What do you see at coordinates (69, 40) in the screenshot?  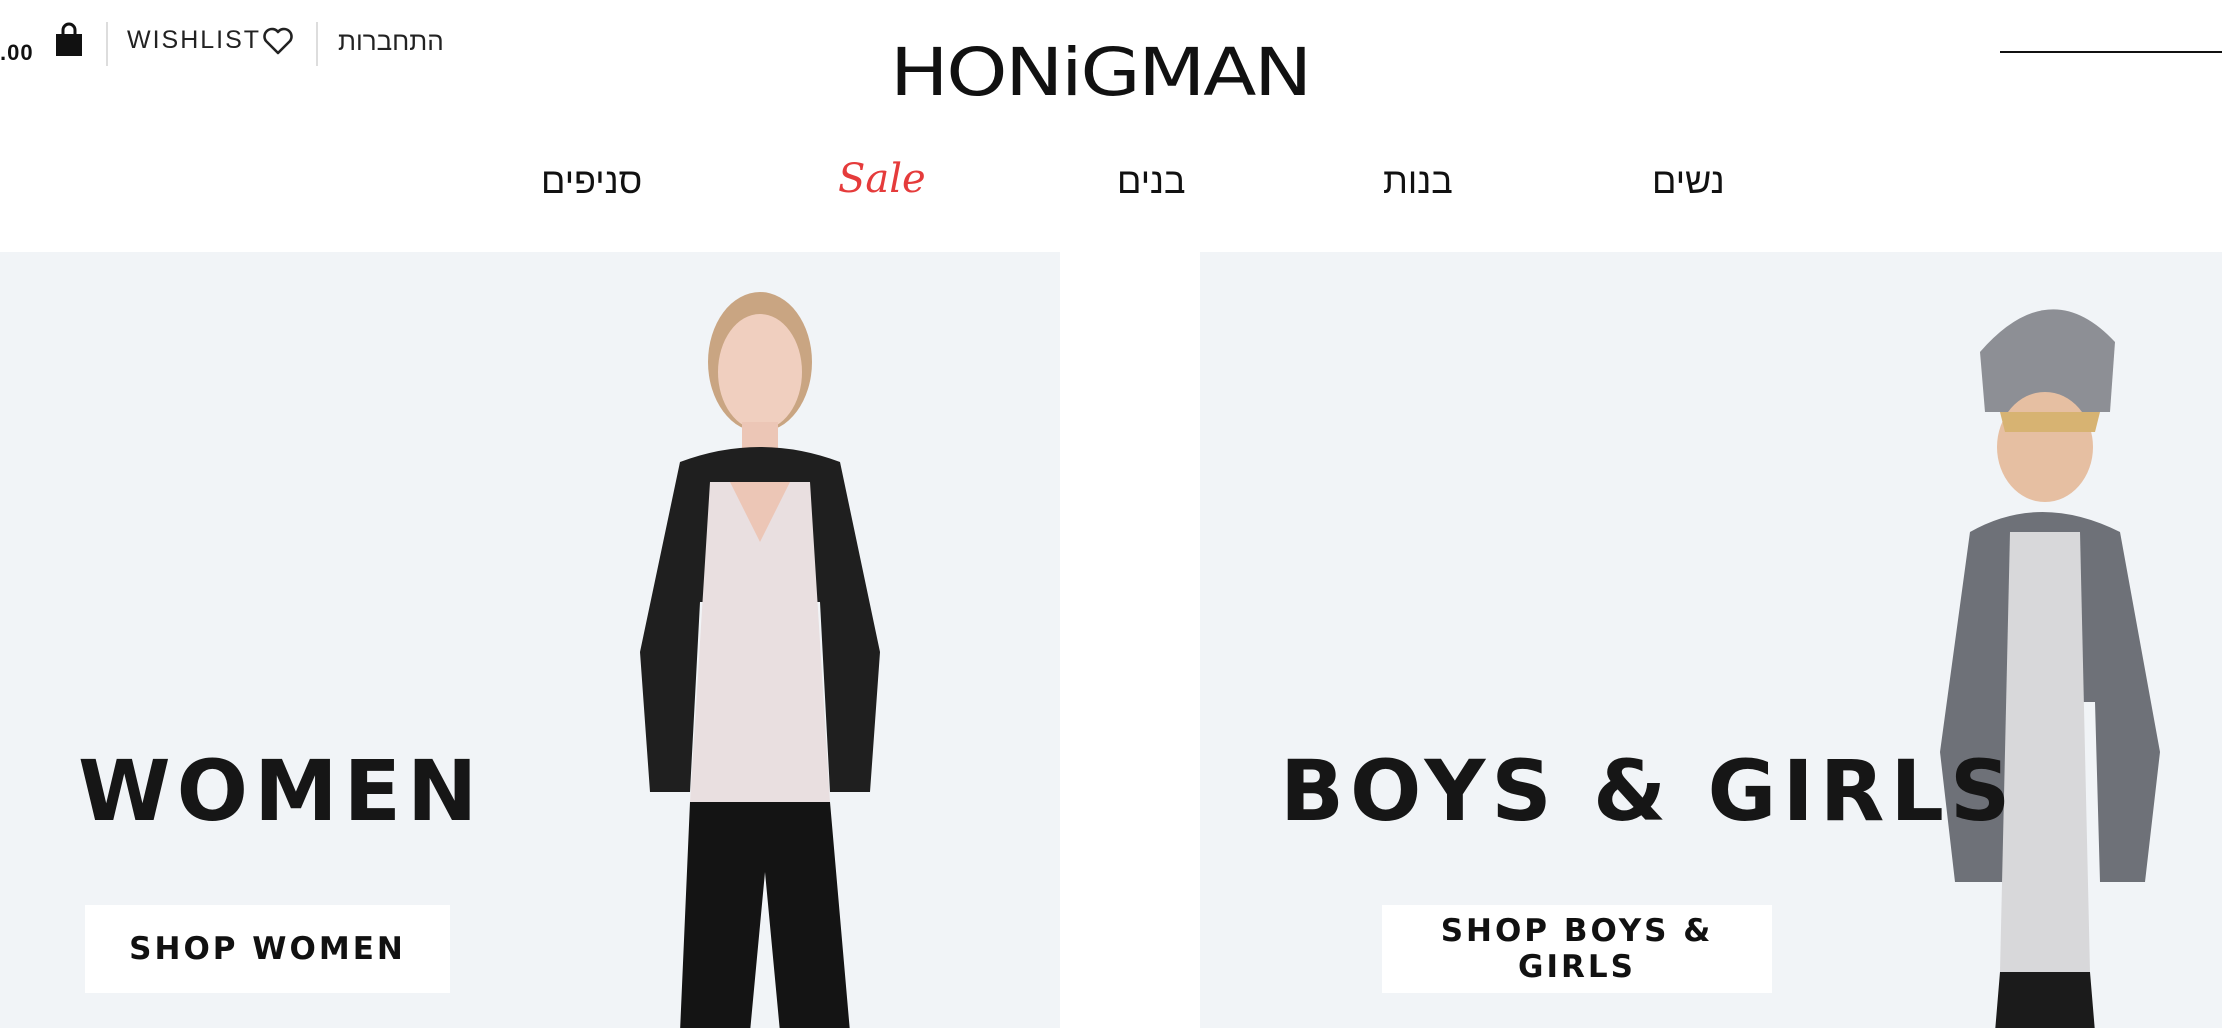 I see `shopping-bag-icon` at bounding box center [69, 40].